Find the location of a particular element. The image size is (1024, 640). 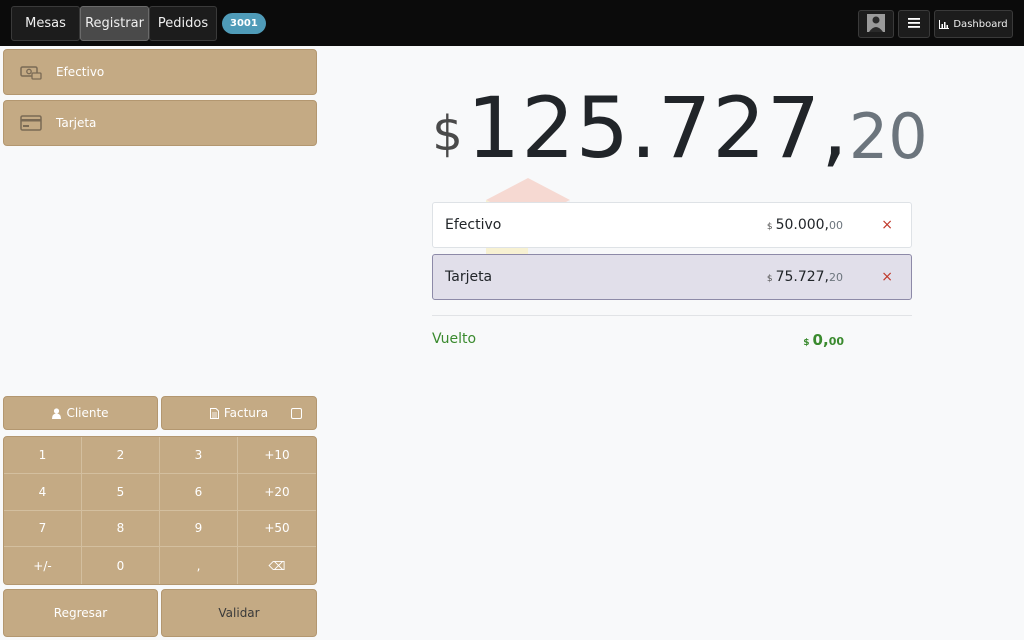

numpad-key-sign: +/- is located at coordinates (43, 565).